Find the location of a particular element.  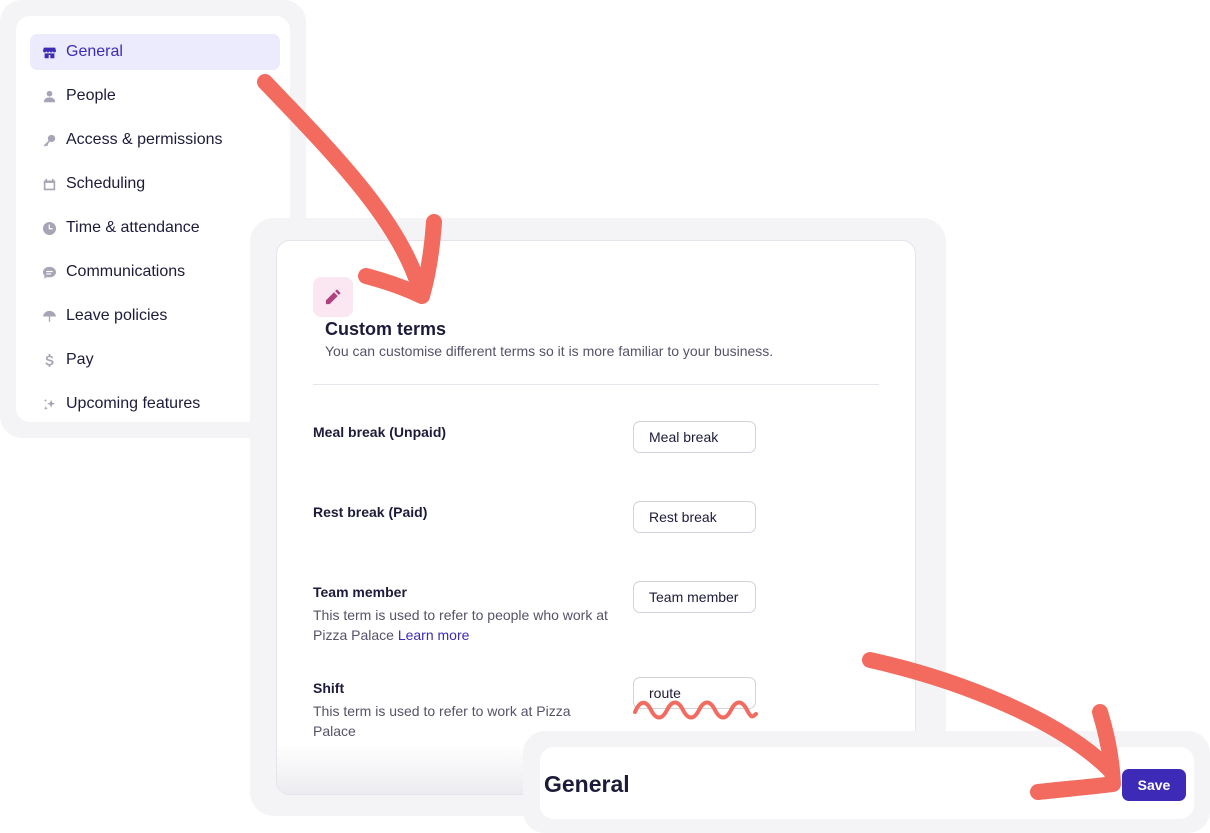

sidebar-item-upcoming-features: Upcoming features is located at coordinates (155, 404).